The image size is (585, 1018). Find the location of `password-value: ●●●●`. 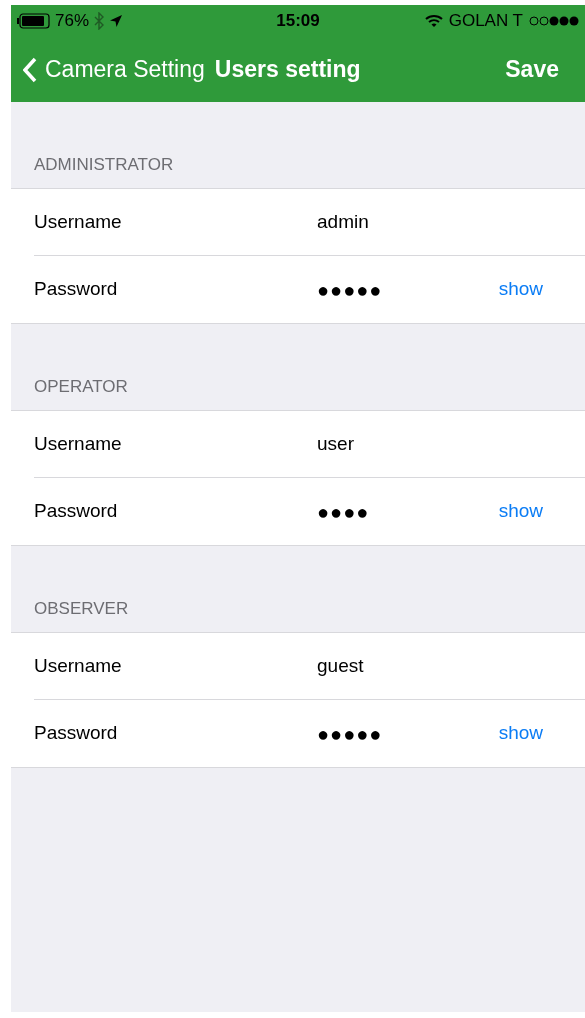

password-value: ●●●● is located at coordinates (343, 512).